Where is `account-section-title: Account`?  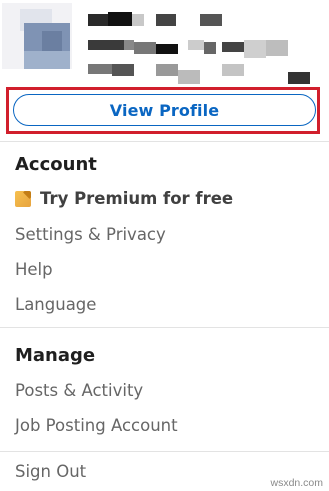
account-section-title: Account is located at coordinates (56, 164).